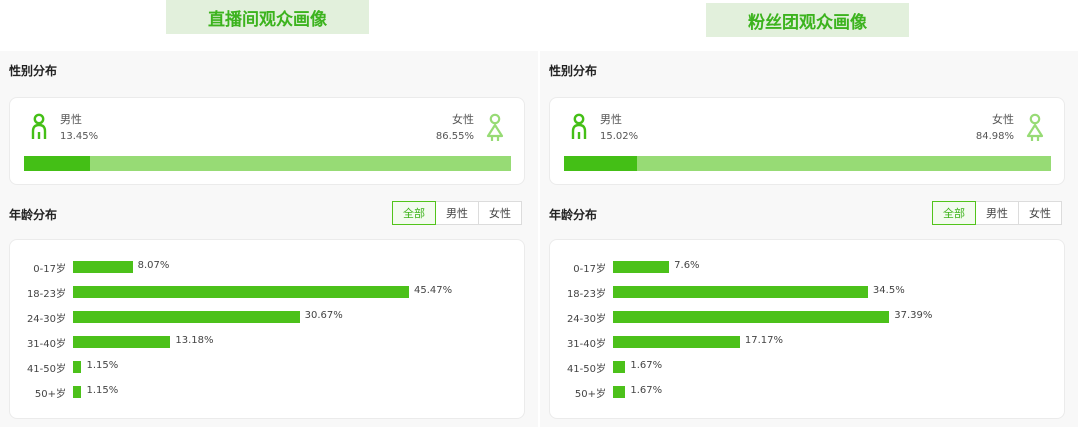 The height and width of the screenshot is (427, 1080). Describe the element at coordinates (807, 141) in the screenshot. I see `gender-card: 男性 15.02% 女性 84.98%` at that location.